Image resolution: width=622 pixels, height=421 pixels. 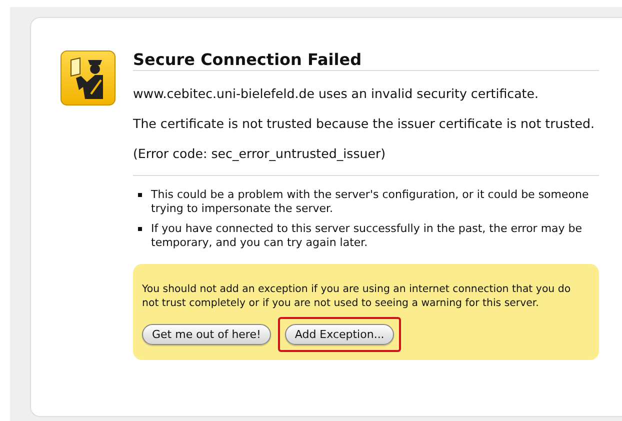 I want to click on action-button: Get me out of here!, so click(x=206, y=334).